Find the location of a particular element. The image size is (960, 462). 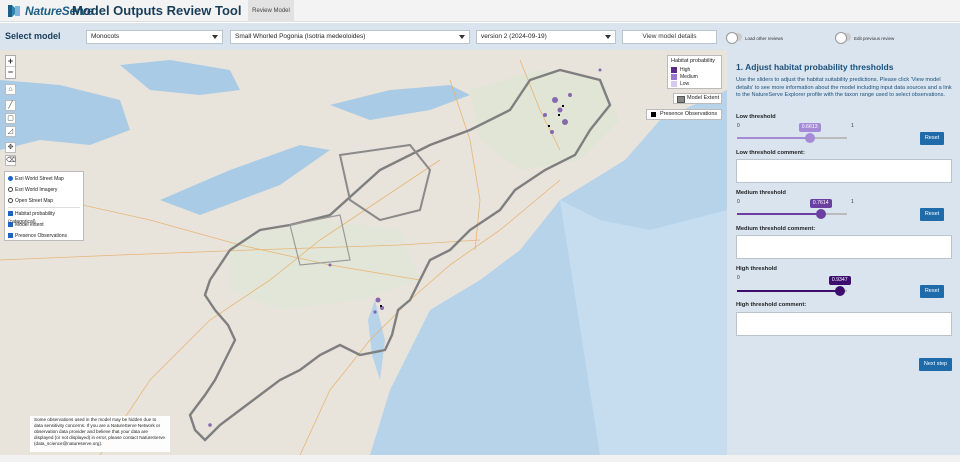

legend-swatch-medium is located at coordinates (674, 77).